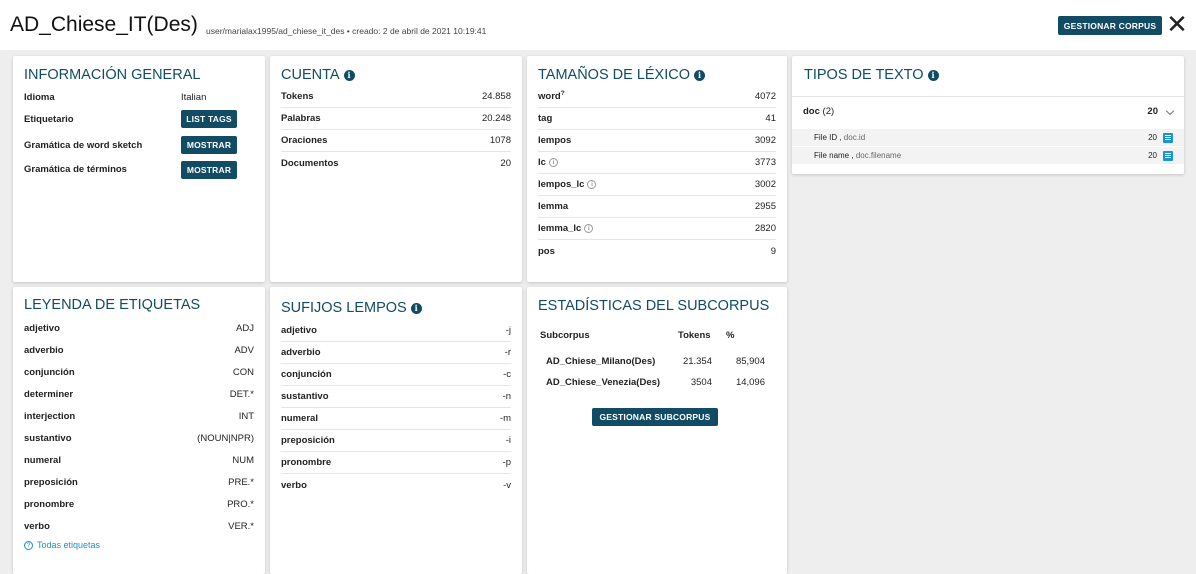 Image resolution: width=1196 pixels, height=574 pixels. I want to click on tag-value: INT, so click(246, 416).